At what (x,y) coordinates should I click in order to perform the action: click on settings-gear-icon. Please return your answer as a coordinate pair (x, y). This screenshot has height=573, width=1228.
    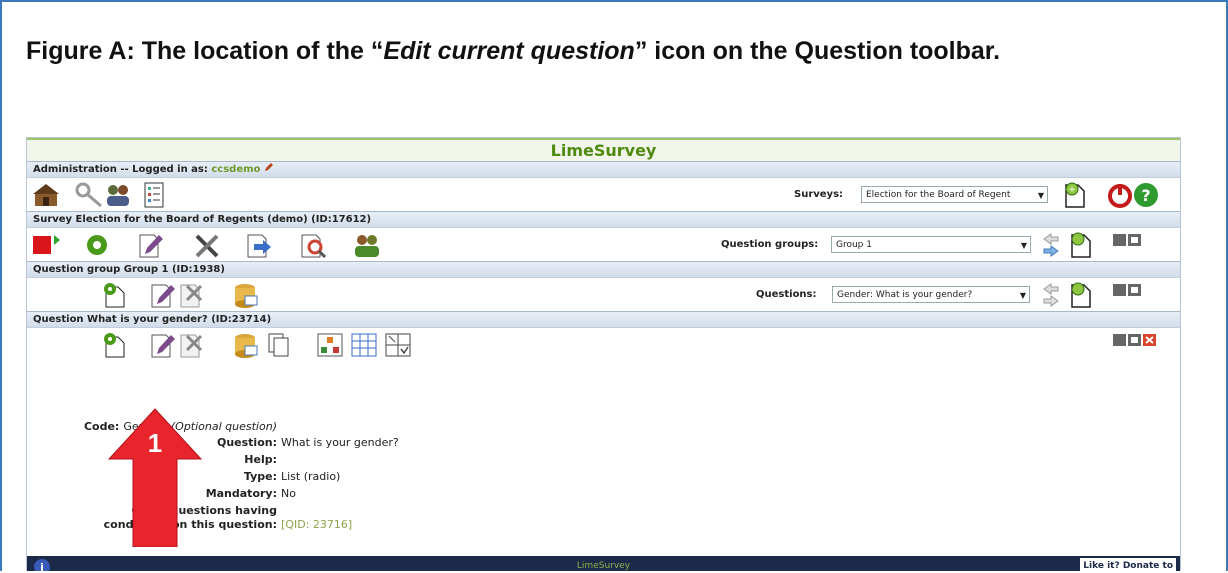
    Looking at the image, I should click on (97, 245).